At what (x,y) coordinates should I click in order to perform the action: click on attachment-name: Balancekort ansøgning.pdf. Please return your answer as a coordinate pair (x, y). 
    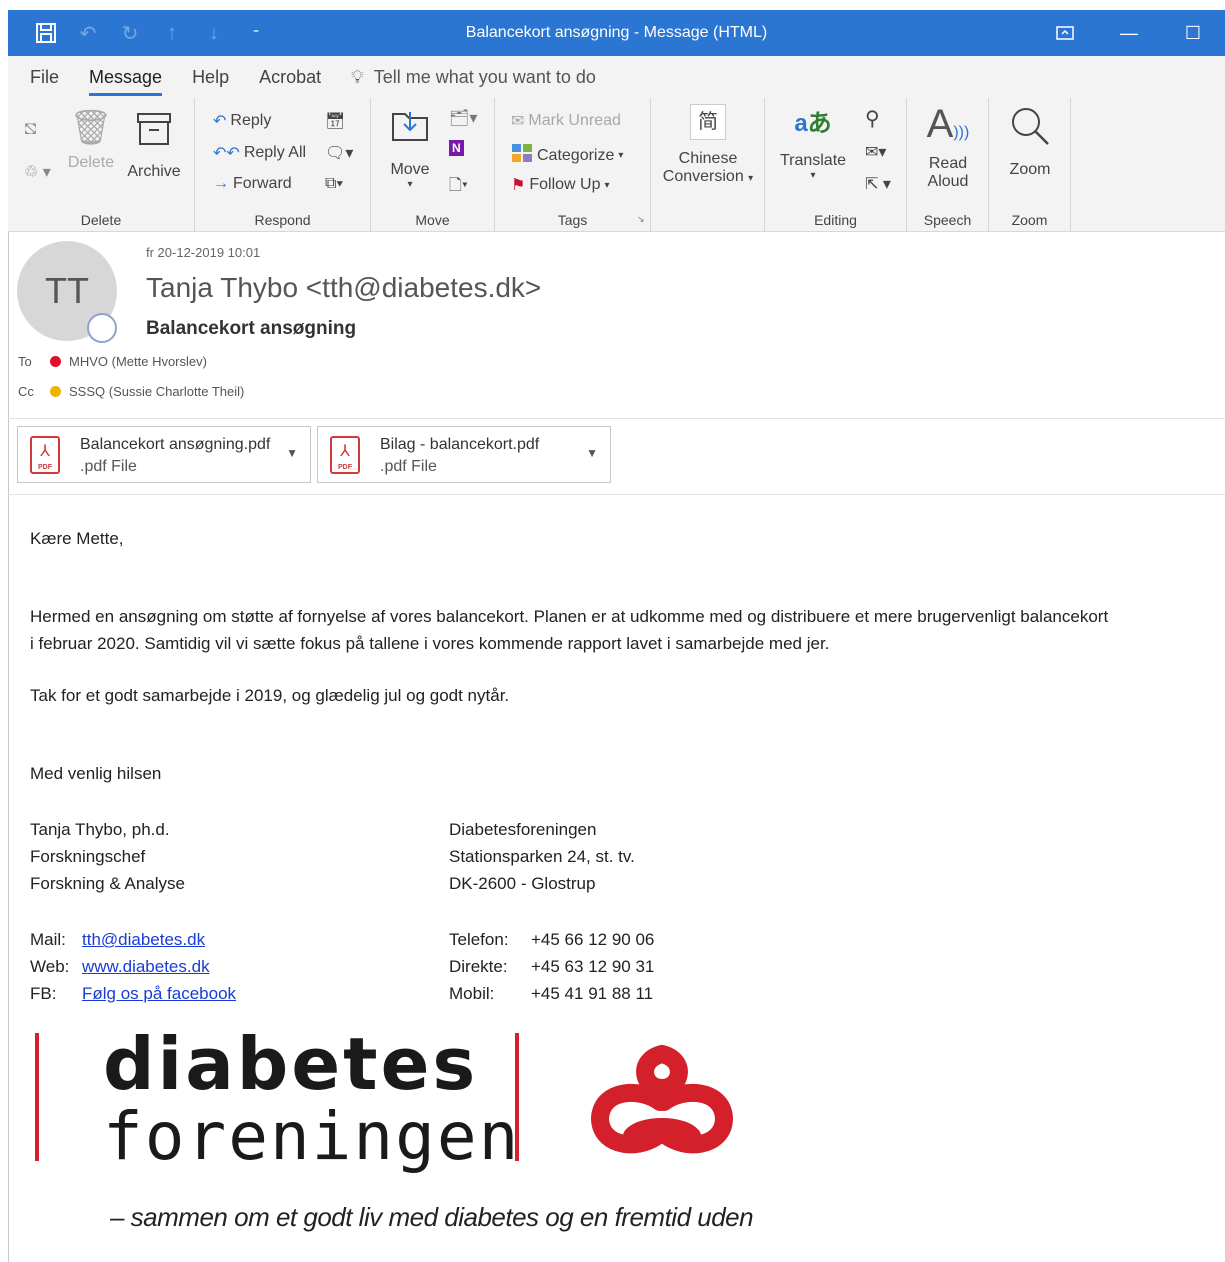
    Looking at the image, I should click on (175, 444).